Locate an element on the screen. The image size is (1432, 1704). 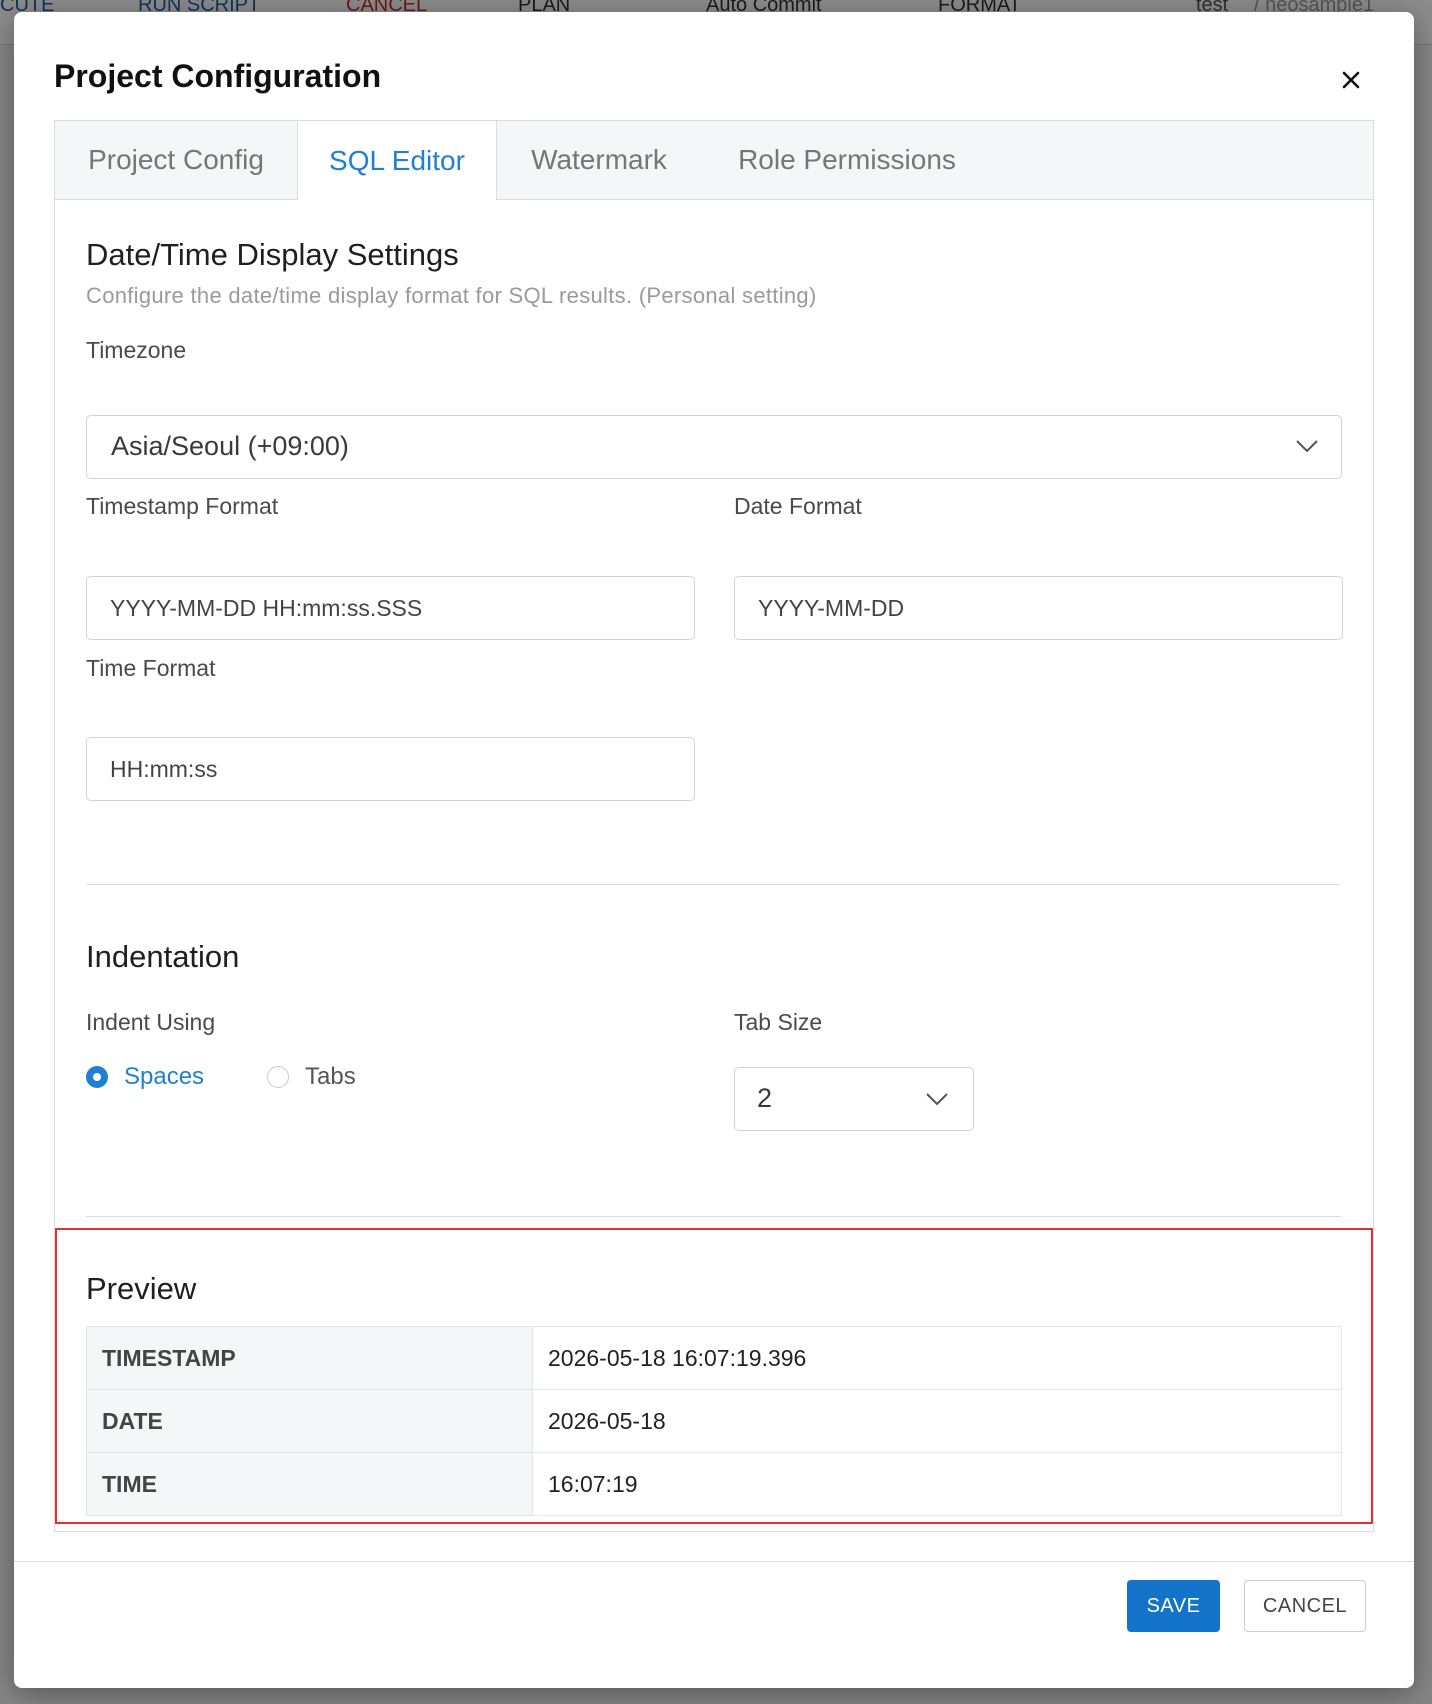
table-row: DATE 2026-05-18 is located at coordinates (714, 1421).